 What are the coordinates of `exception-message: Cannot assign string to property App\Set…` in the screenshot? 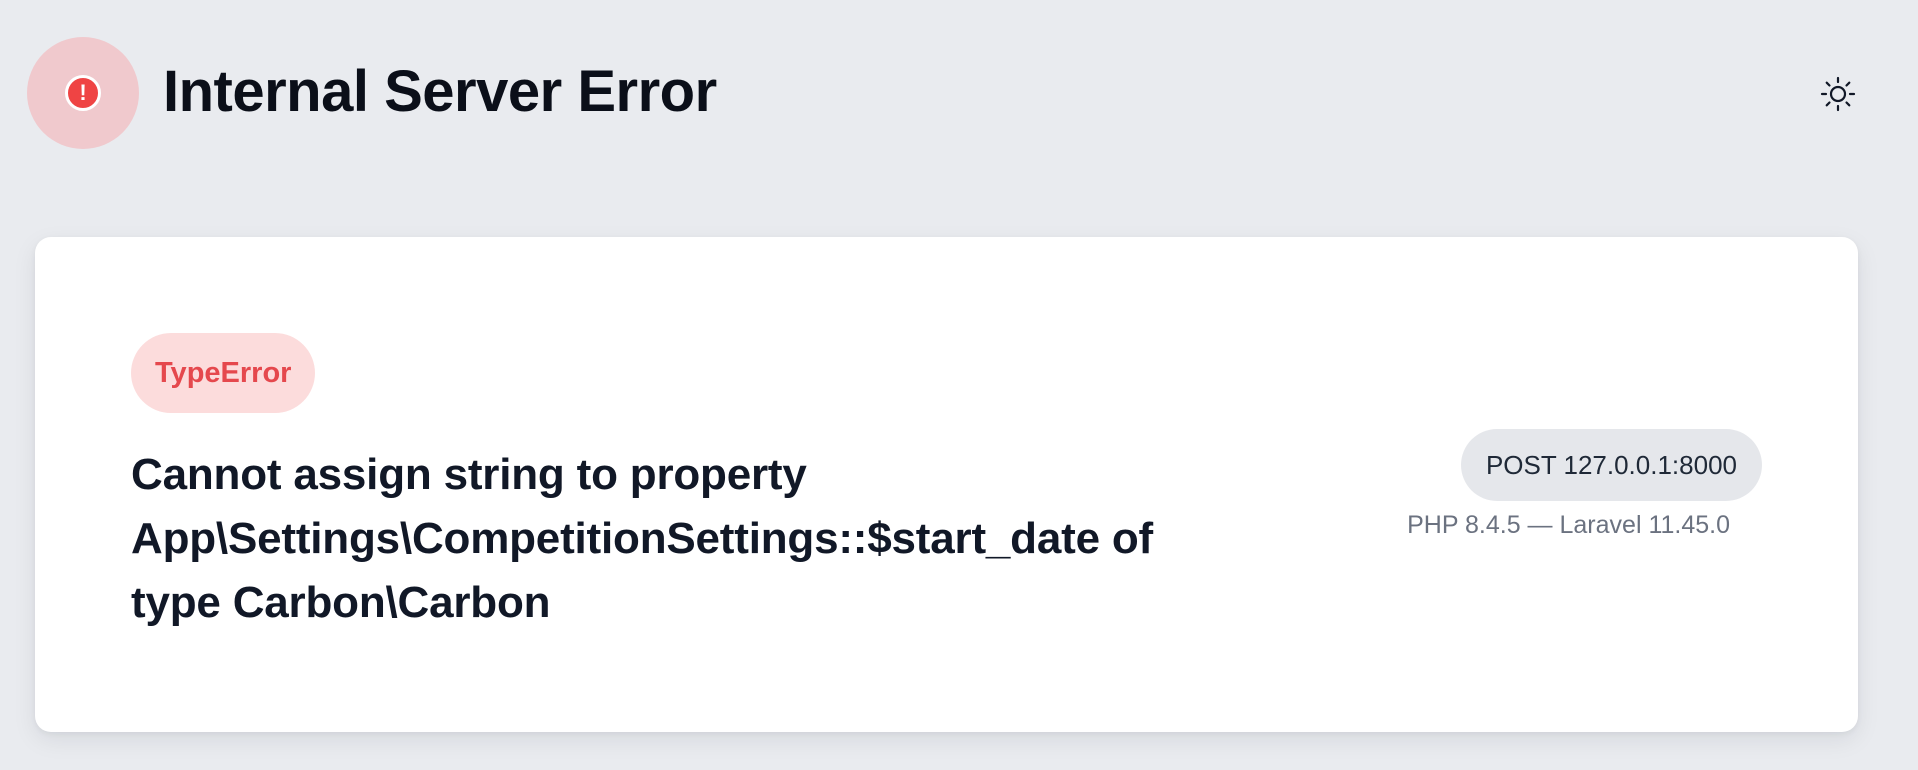 It's located at (642, 538).